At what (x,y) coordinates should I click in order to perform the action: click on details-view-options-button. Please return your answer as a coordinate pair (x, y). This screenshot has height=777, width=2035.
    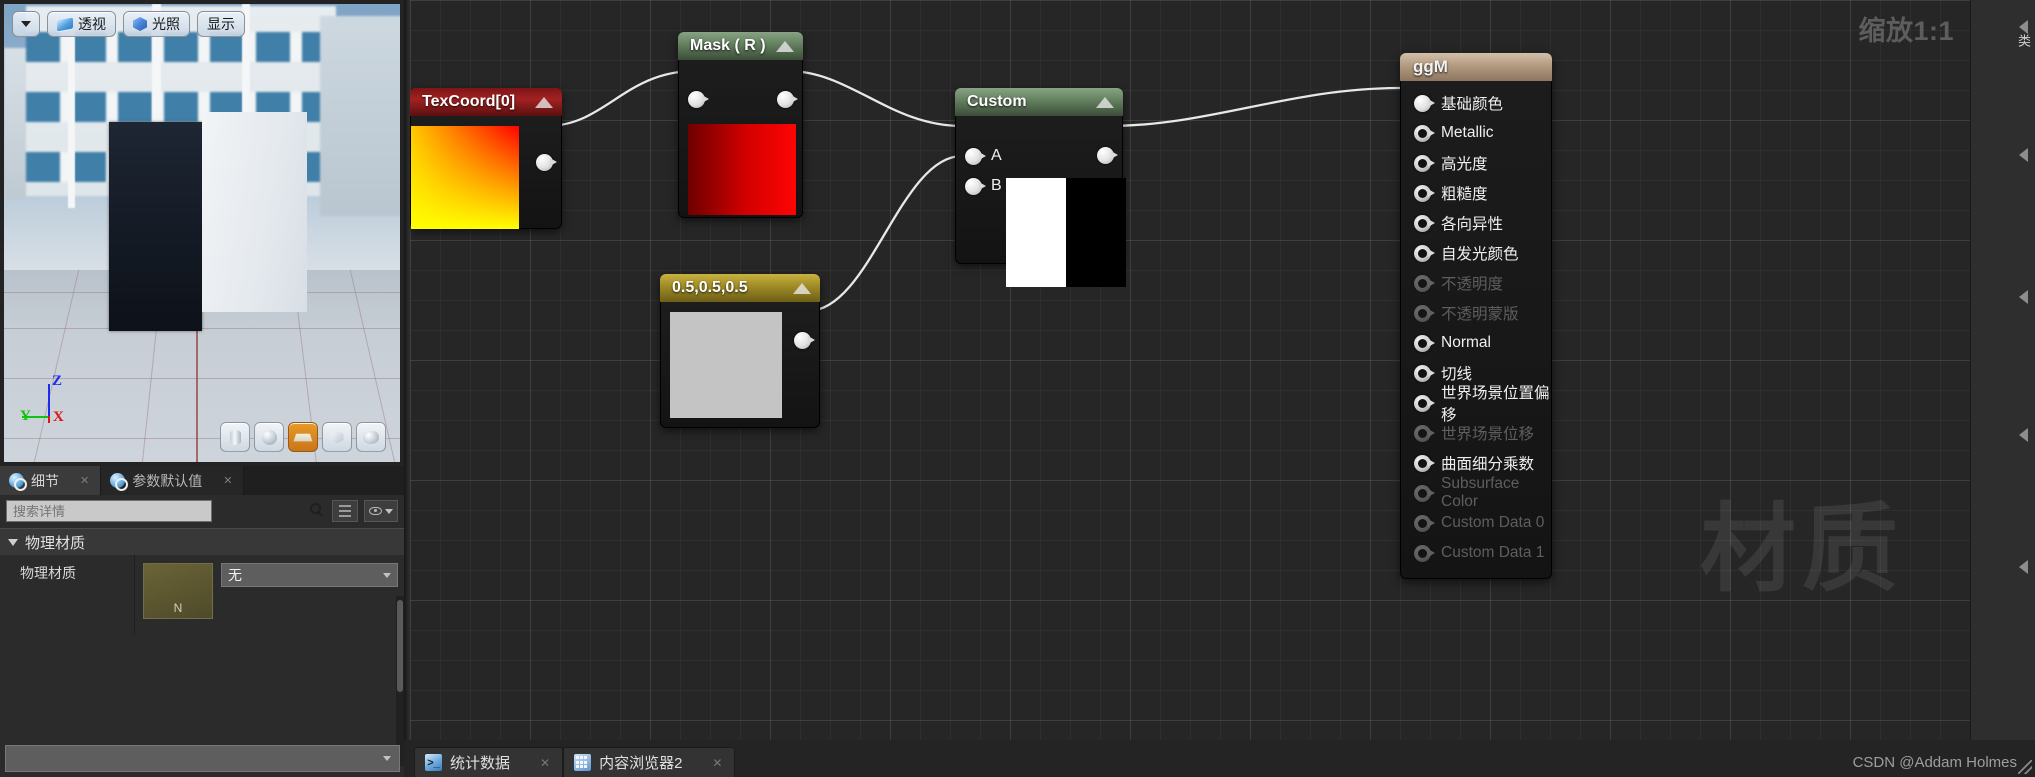
    Looking at the image, I should click on (345, 511).